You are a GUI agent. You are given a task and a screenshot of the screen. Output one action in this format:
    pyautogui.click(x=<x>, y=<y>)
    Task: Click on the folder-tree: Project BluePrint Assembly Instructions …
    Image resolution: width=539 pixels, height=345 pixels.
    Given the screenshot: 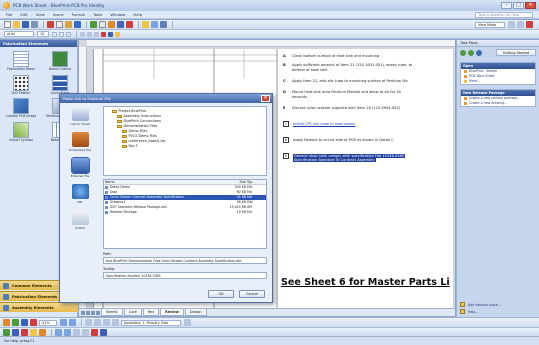 What is the action you would take?
    pyautogui.click(x=185, y=141)
    